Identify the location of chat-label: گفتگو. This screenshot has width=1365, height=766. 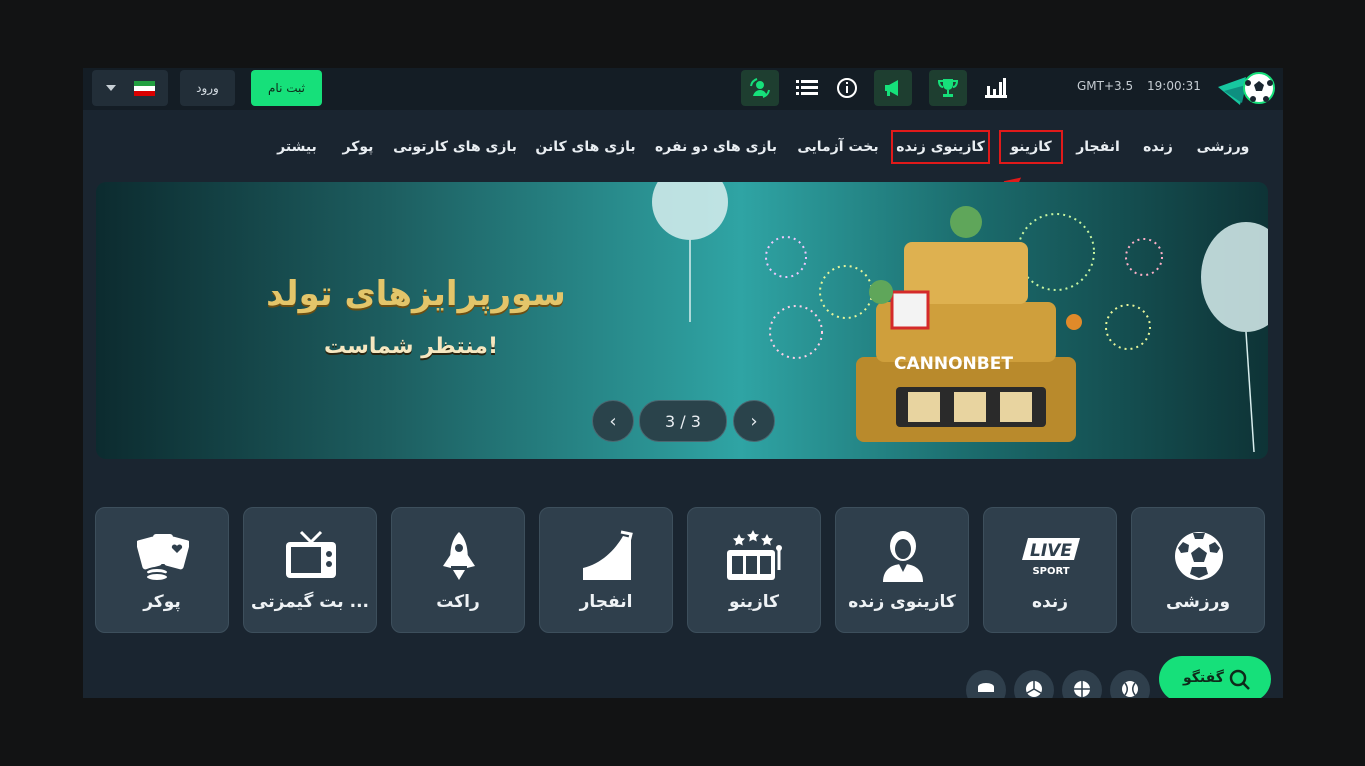
(1203, 678).